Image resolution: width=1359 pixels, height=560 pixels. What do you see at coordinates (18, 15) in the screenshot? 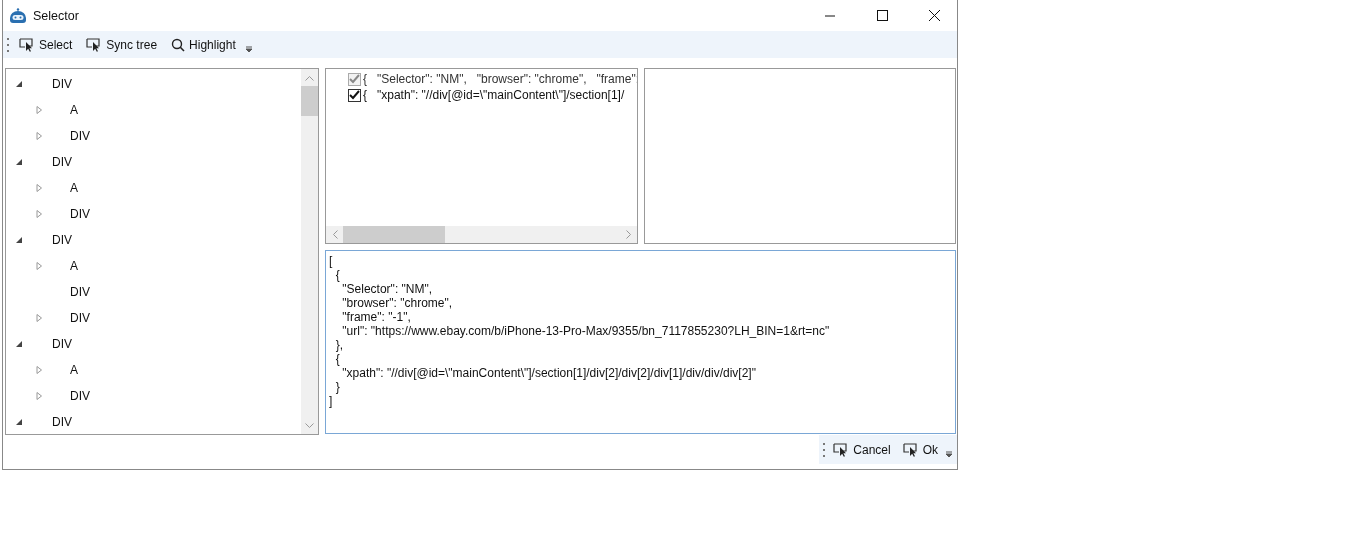
I see `robot-icon` at bounding box center [18, 15].